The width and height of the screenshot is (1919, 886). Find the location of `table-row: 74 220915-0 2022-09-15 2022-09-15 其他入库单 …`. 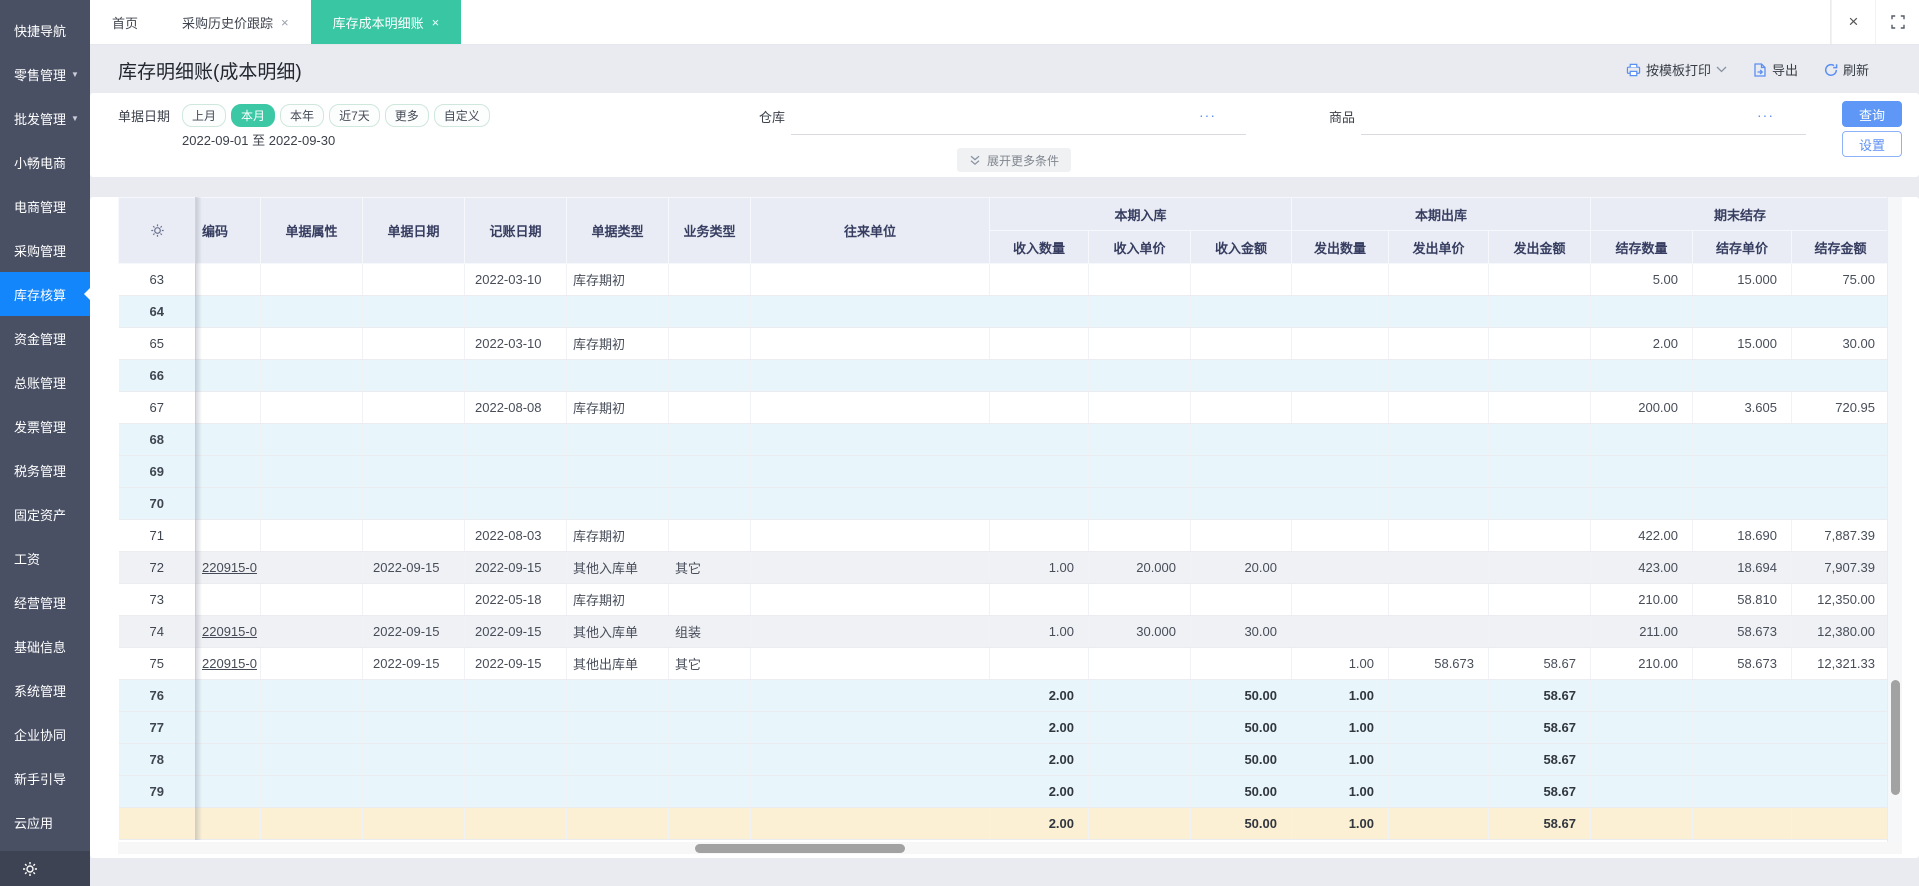

table-row: 74 220915-0 2022-09-15 2022-09-15 其他入库单 … is located at coordinates (1004, 631).